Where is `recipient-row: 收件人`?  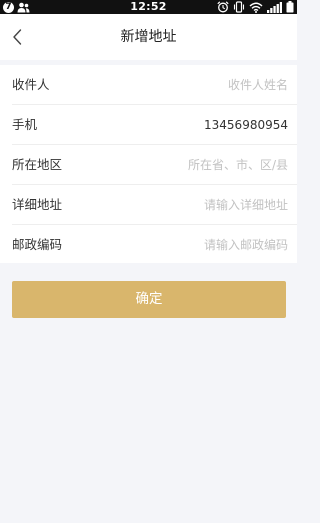 recipient-row: 收件人 is located at coordinates (154, 85).